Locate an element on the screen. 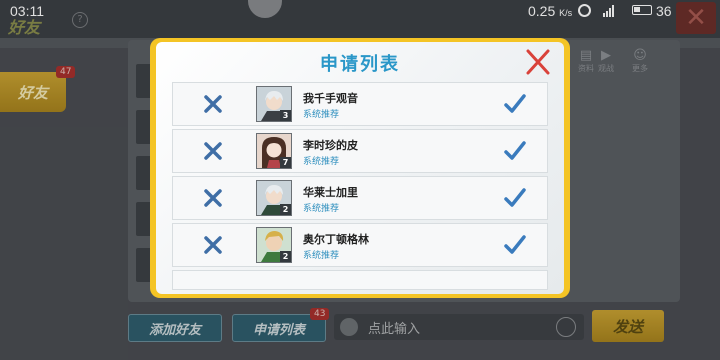  level-badge: 3 is located at coordinates (285, 115).